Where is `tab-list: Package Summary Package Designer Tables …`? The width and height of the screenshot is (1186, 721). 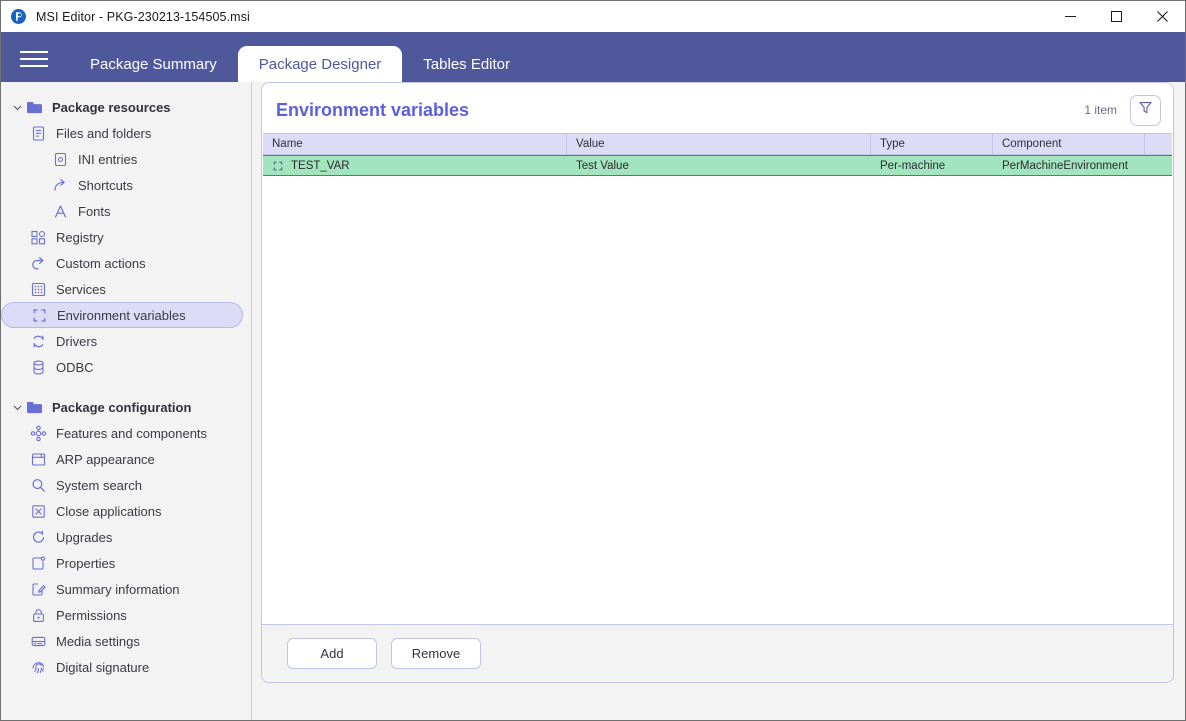
tab-list: Package Summary Package Designer Tables … is located at coordinates (300, 57).